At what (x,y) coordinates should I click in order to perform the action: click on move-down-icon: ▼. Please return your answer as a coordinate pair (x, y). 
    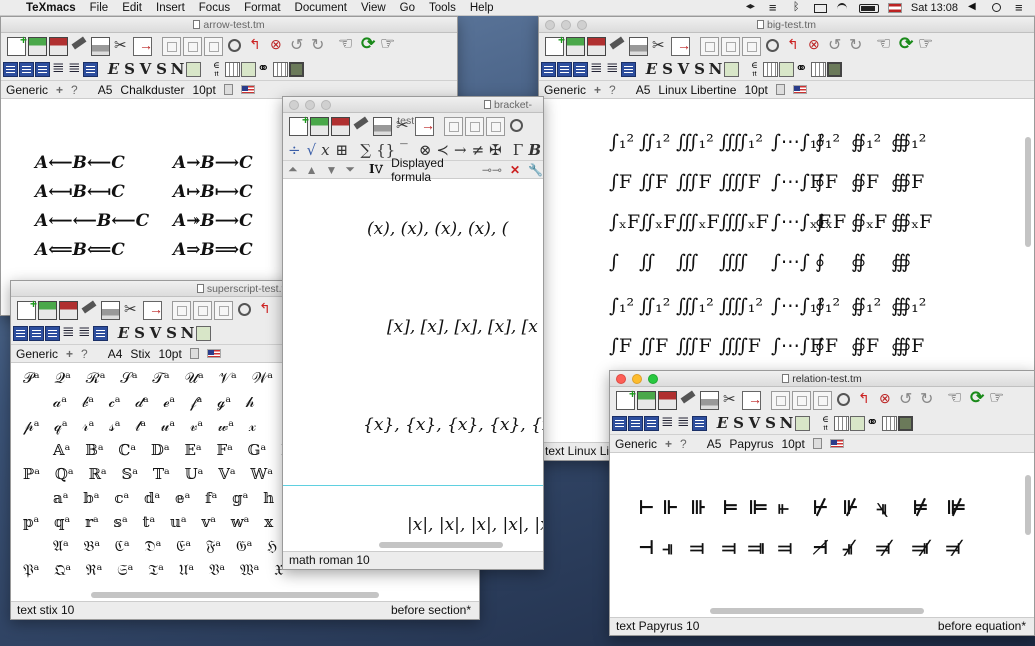
    Looking at the image, I should click on (332, 170).